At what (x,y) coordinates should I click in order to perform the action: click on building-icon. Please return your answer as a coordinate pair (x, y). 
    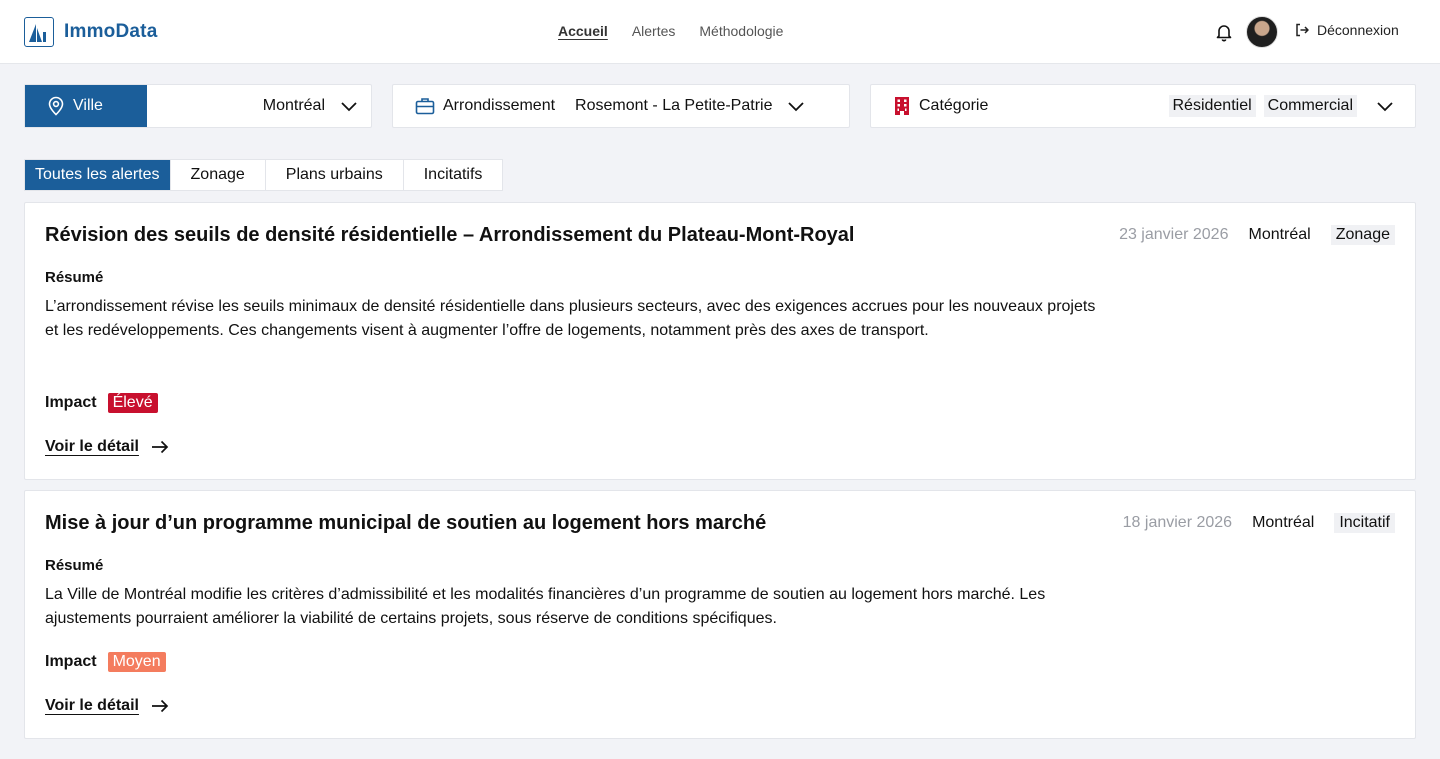
    Looking at the image, I should click on (902, 106).